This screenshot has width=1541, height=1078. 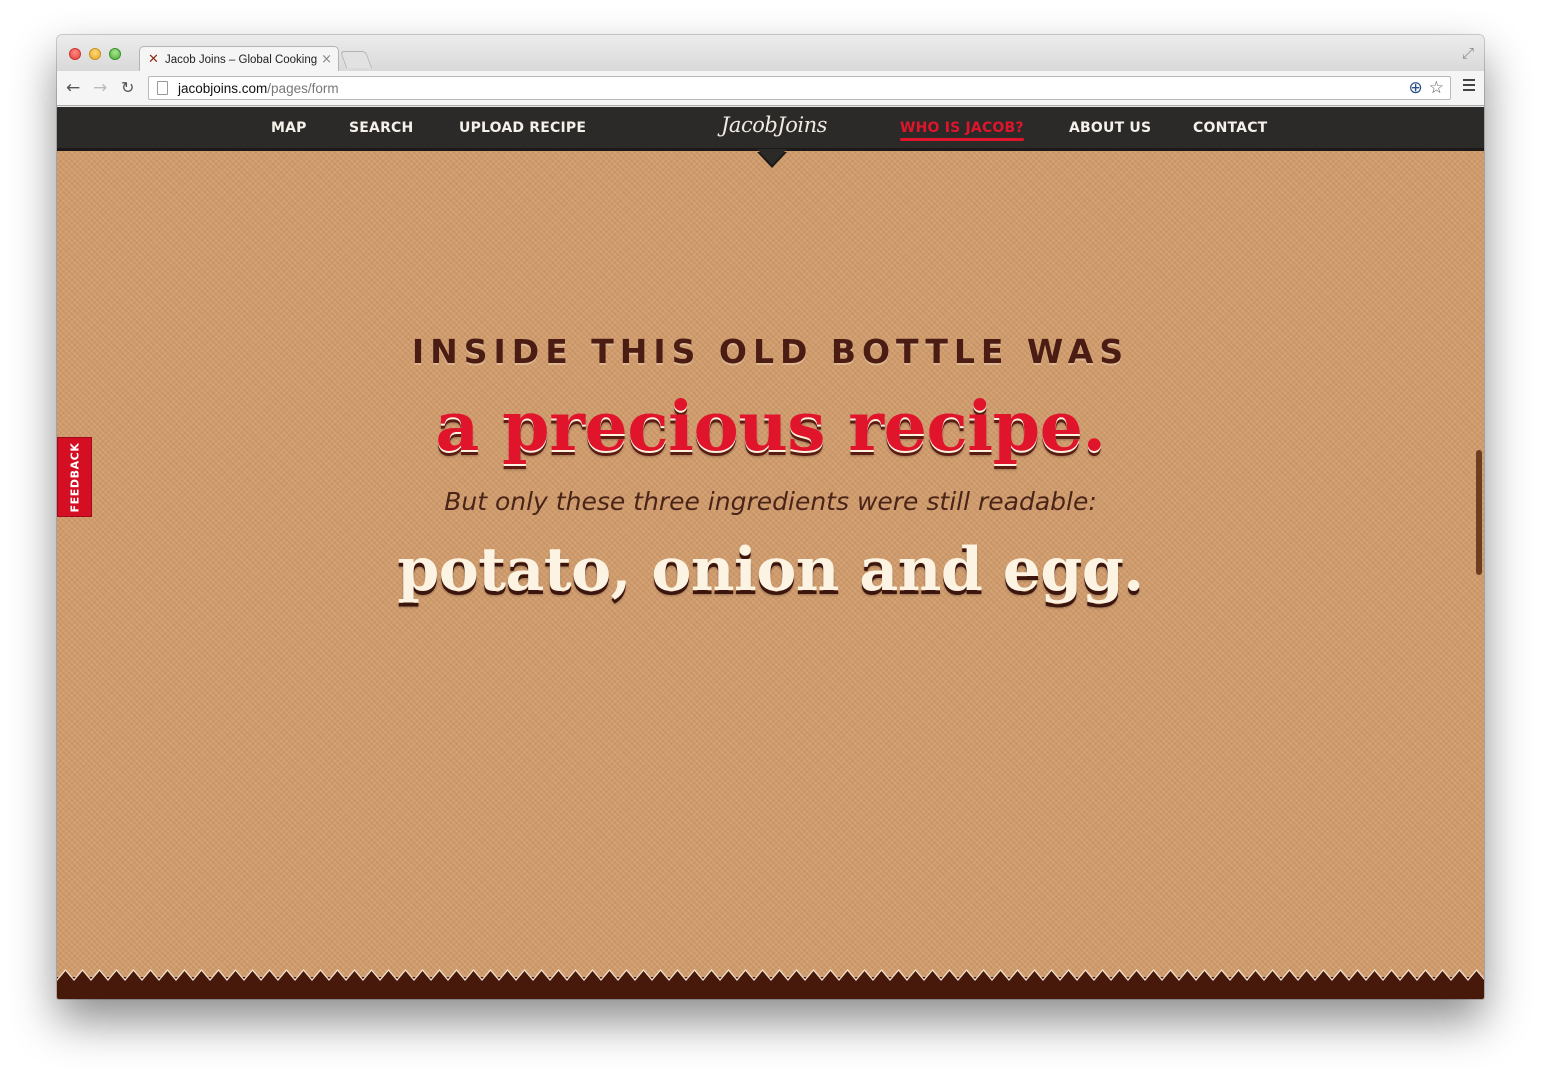 I want to click on url-path: /pages/form, so click(x=303, y=88).